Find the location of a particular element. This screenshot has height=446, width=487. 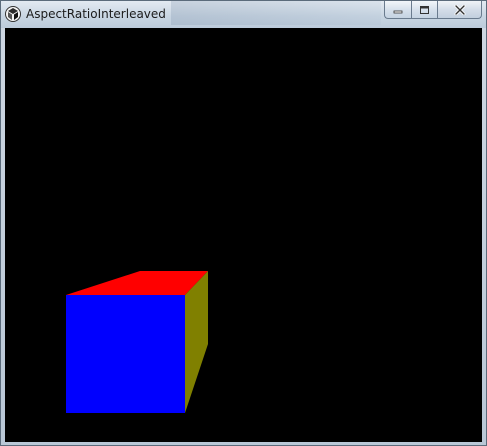

app-icon is located at coordinates (13, 14).